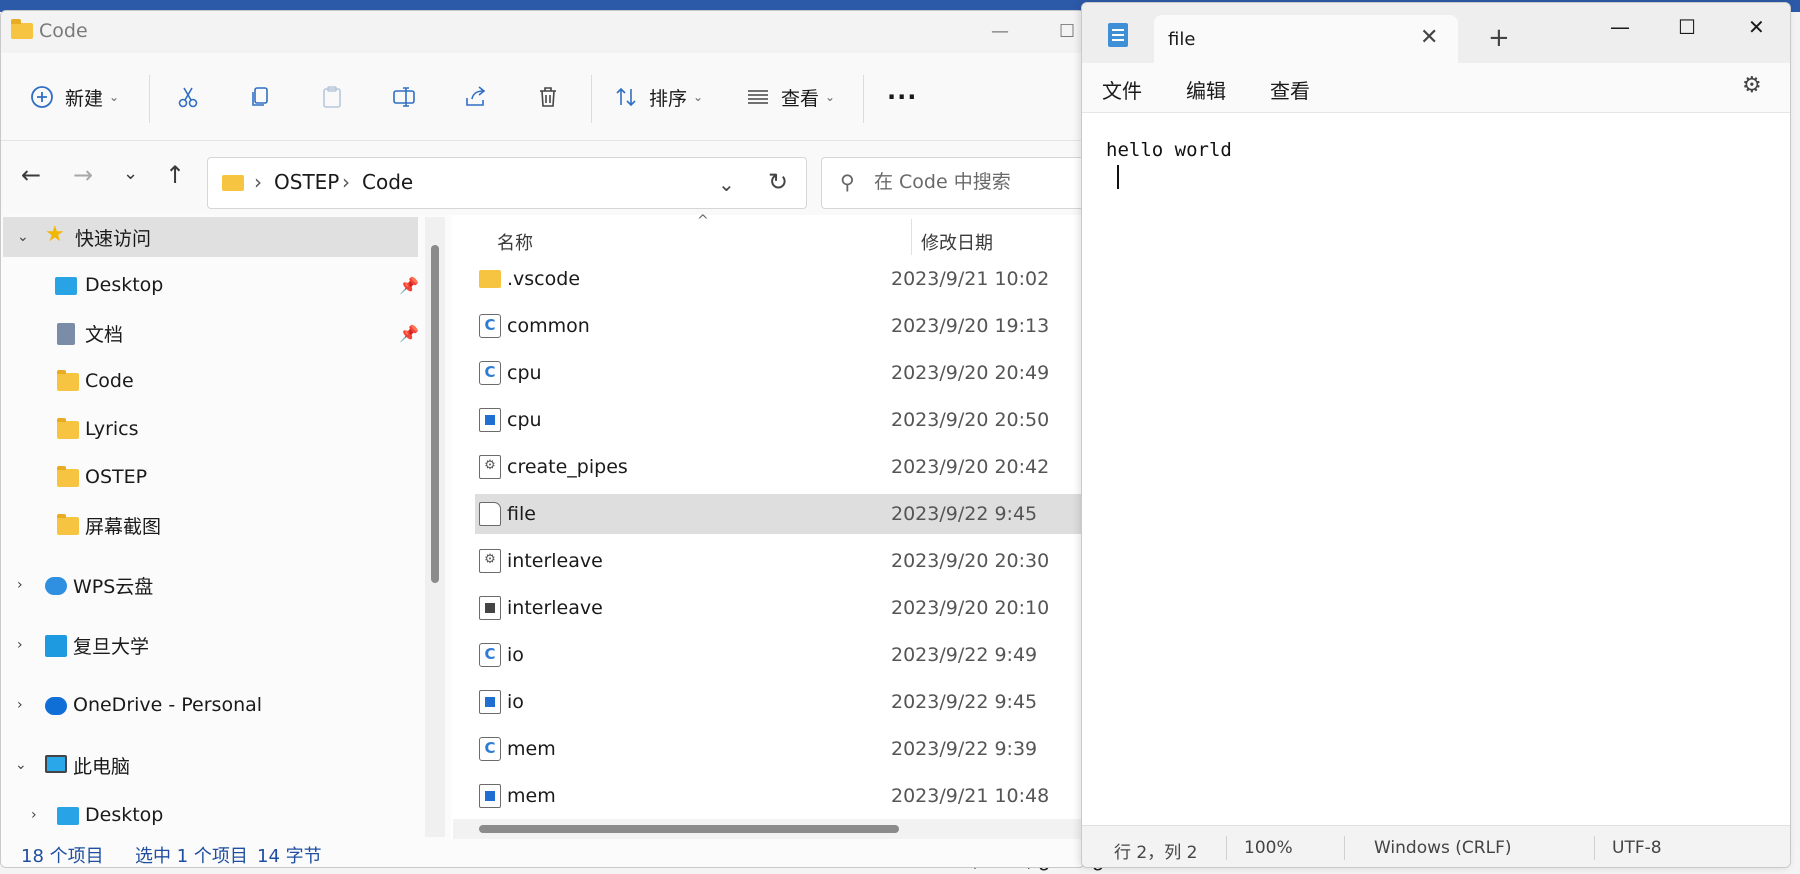 The image size is (1800, 874). What do you see at coordinates (490, 561) in the screenshot?
I see `gear-file-icon: ⚙` at bounding box center [490, 561].